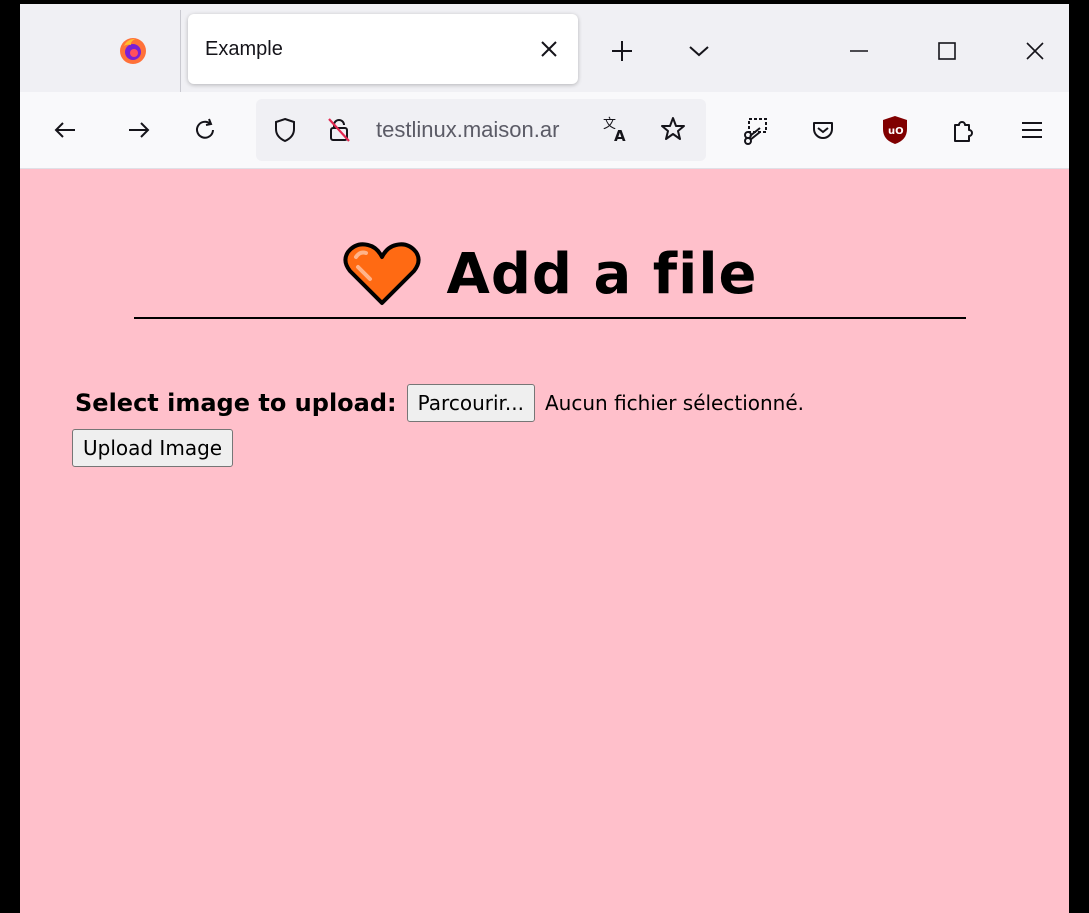 This screenshot has width=1089, height=913. Describe the element at coordinates (755, 130) in the screenshot. I see `screenshot-icon` at that location.